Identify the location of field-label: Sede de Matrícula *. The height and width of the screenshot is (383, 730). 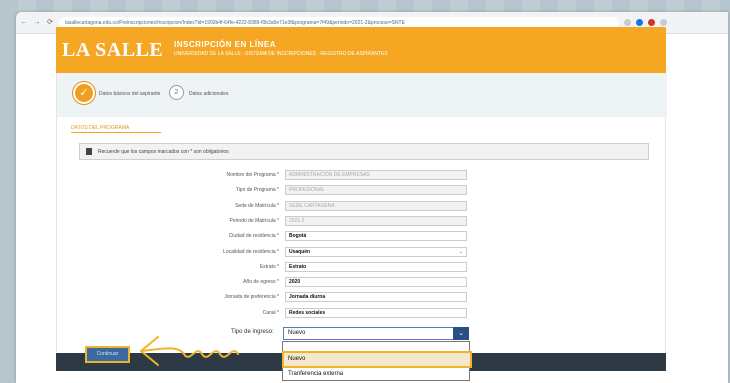
(257, 205).